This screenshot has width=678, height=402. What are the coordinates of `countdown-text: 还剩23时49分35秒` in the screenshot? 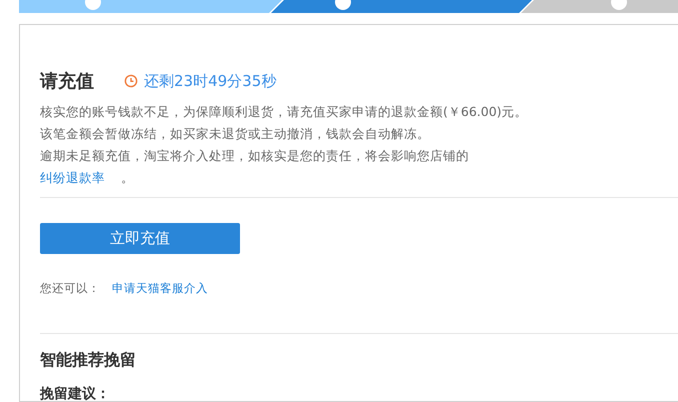 It's located at (210, 81).